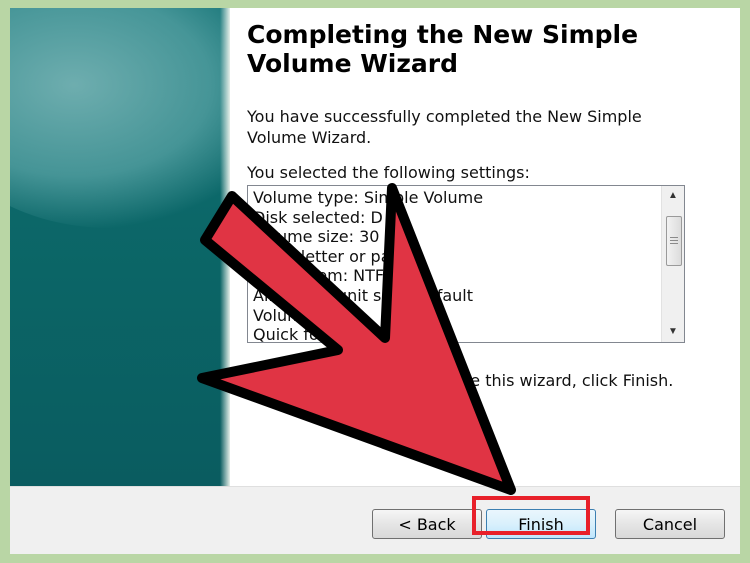 The image size is (750, 563). What do you see at coordinates (318, 217) in the screenshot?
I see `settings-item: Disk selected: D` at bounding box center [318, 217].